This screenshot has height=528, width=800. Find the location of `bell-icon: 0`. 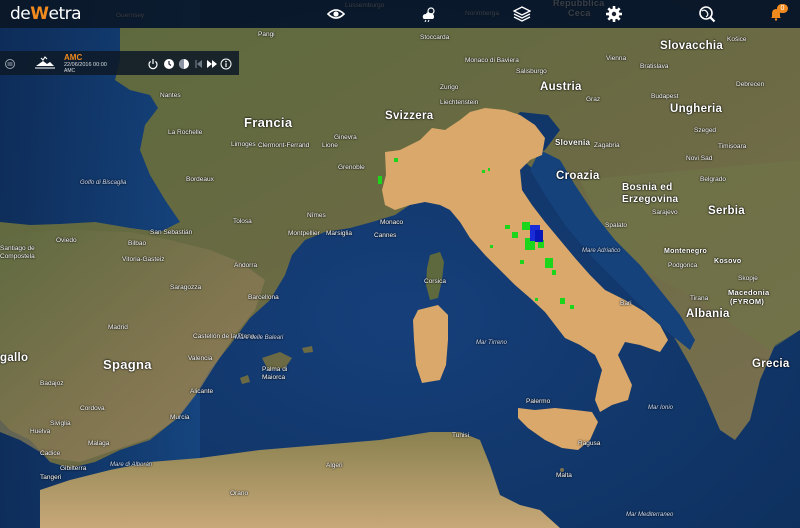

bell-icon: 0 is located at coordinates (777, 14).